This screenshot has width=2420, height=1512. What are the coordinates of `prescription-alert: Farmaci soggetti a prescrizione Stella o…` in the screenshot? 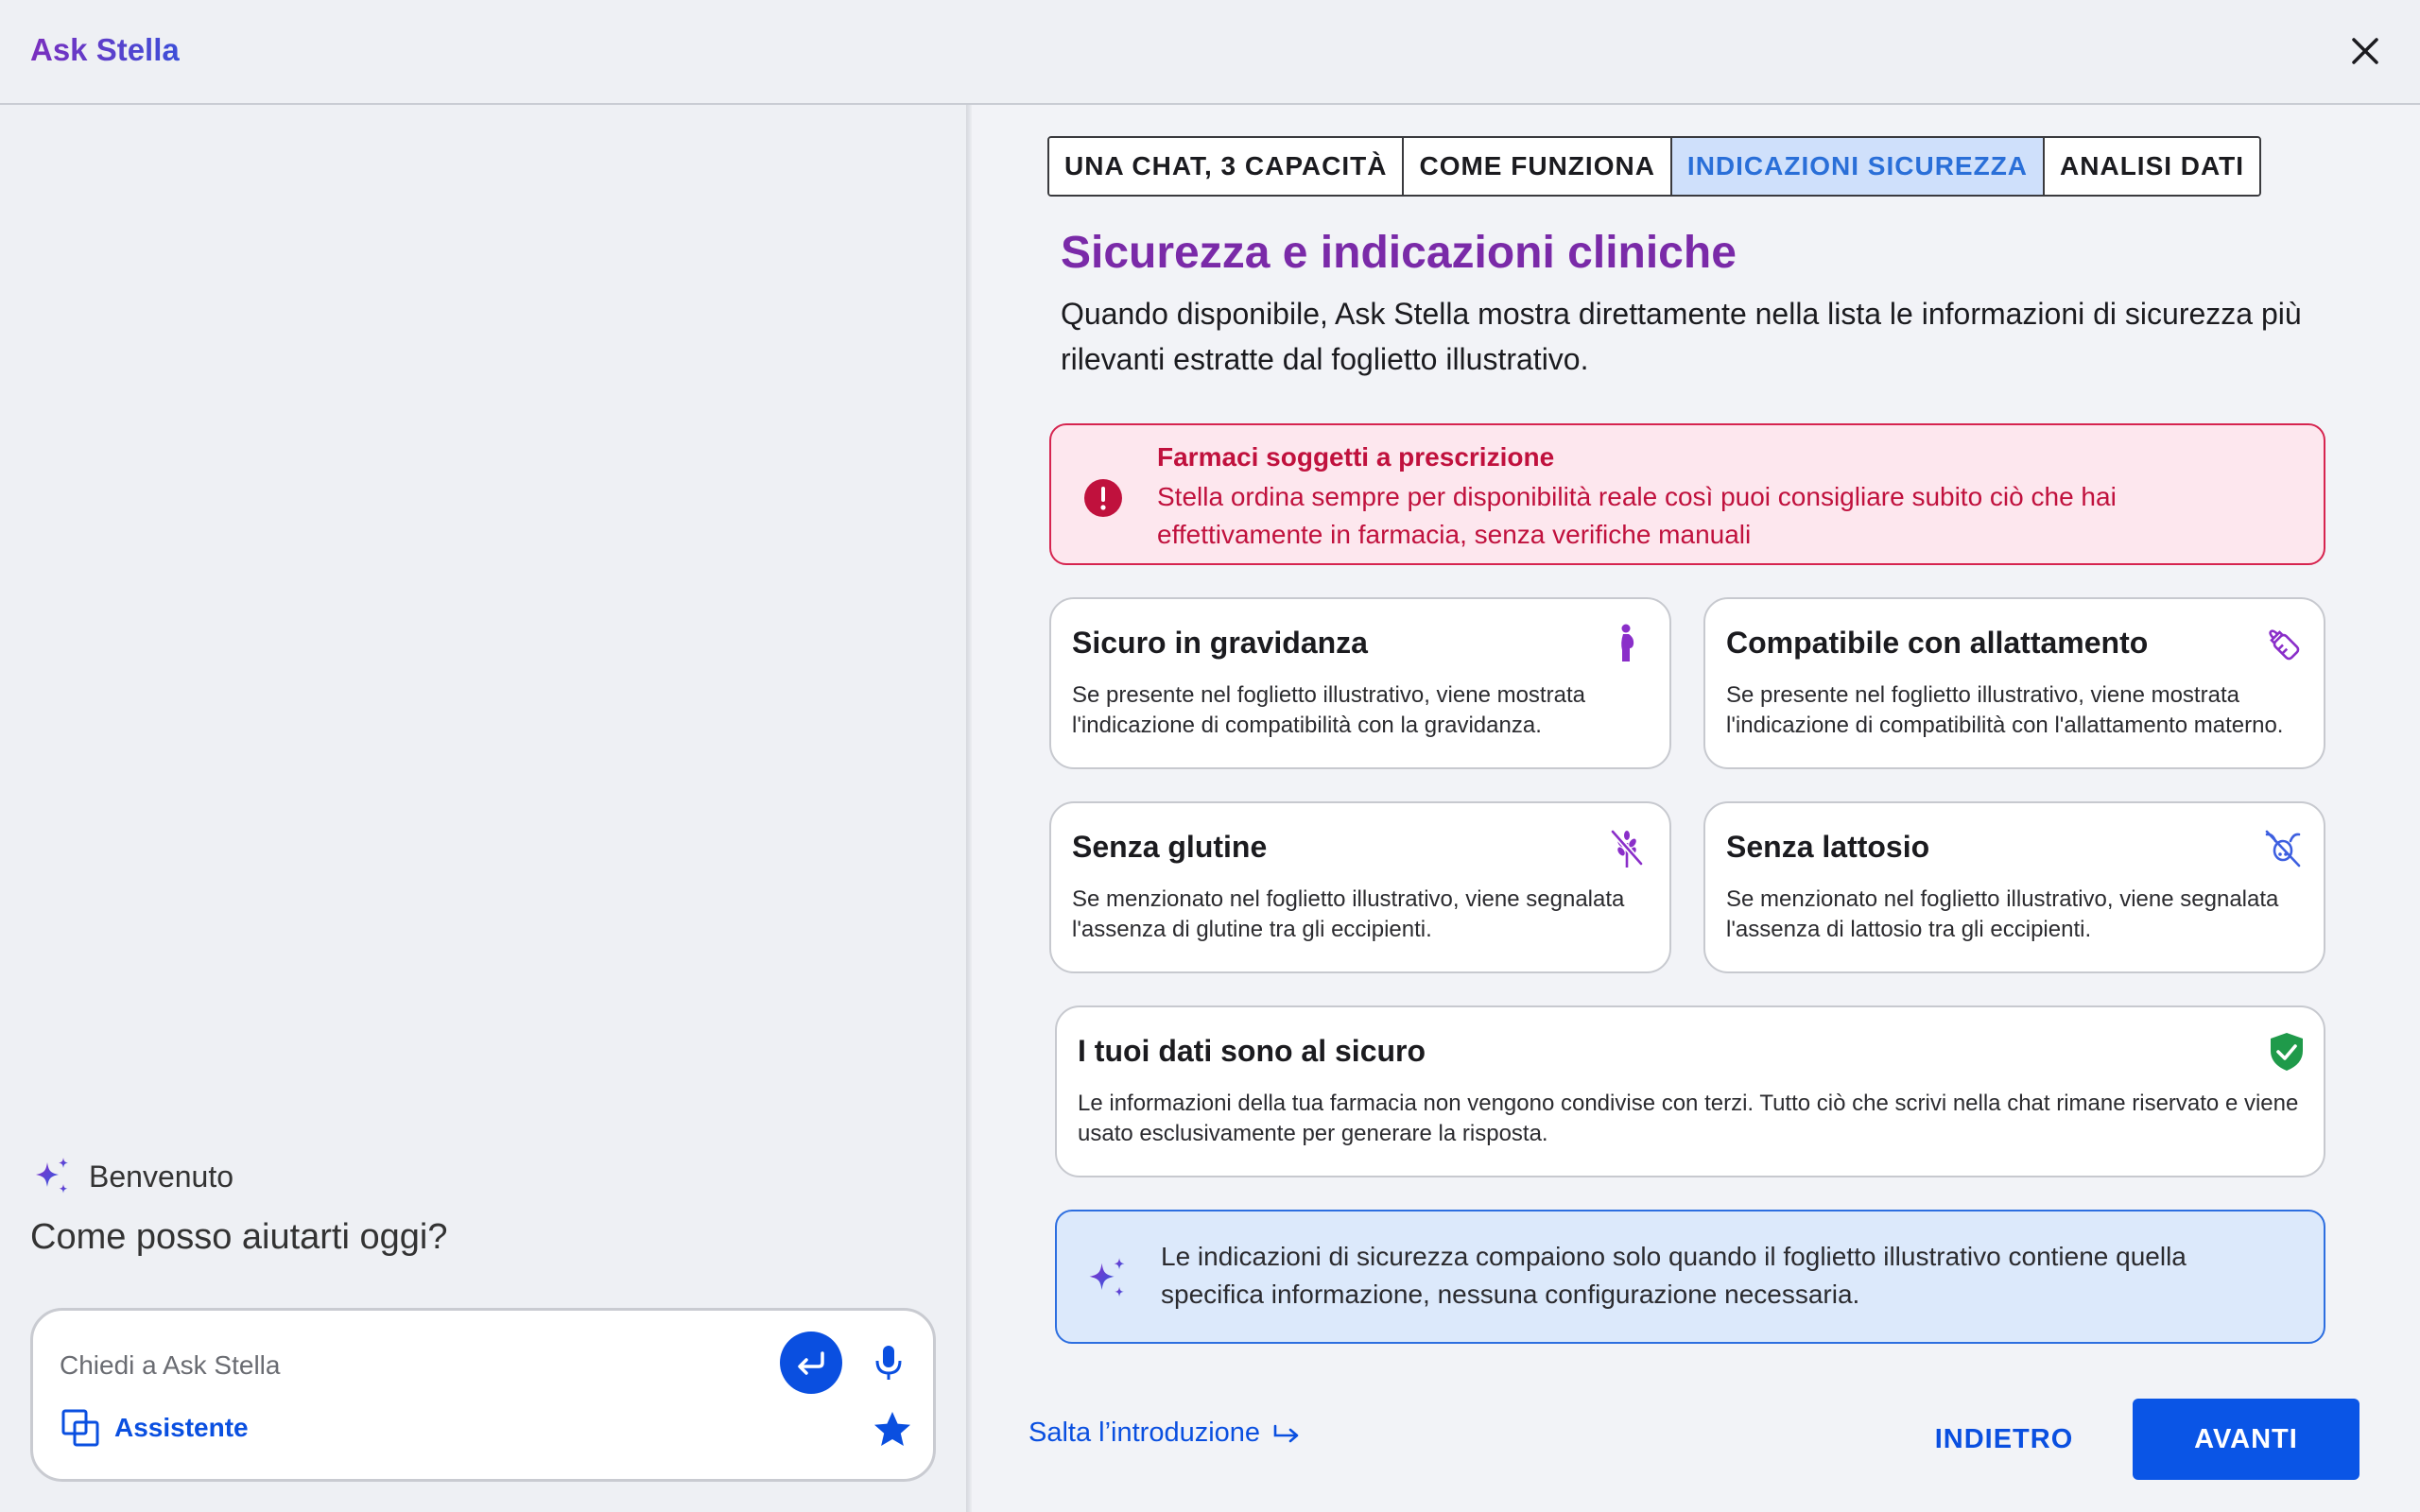 It's located at (1687, 494).